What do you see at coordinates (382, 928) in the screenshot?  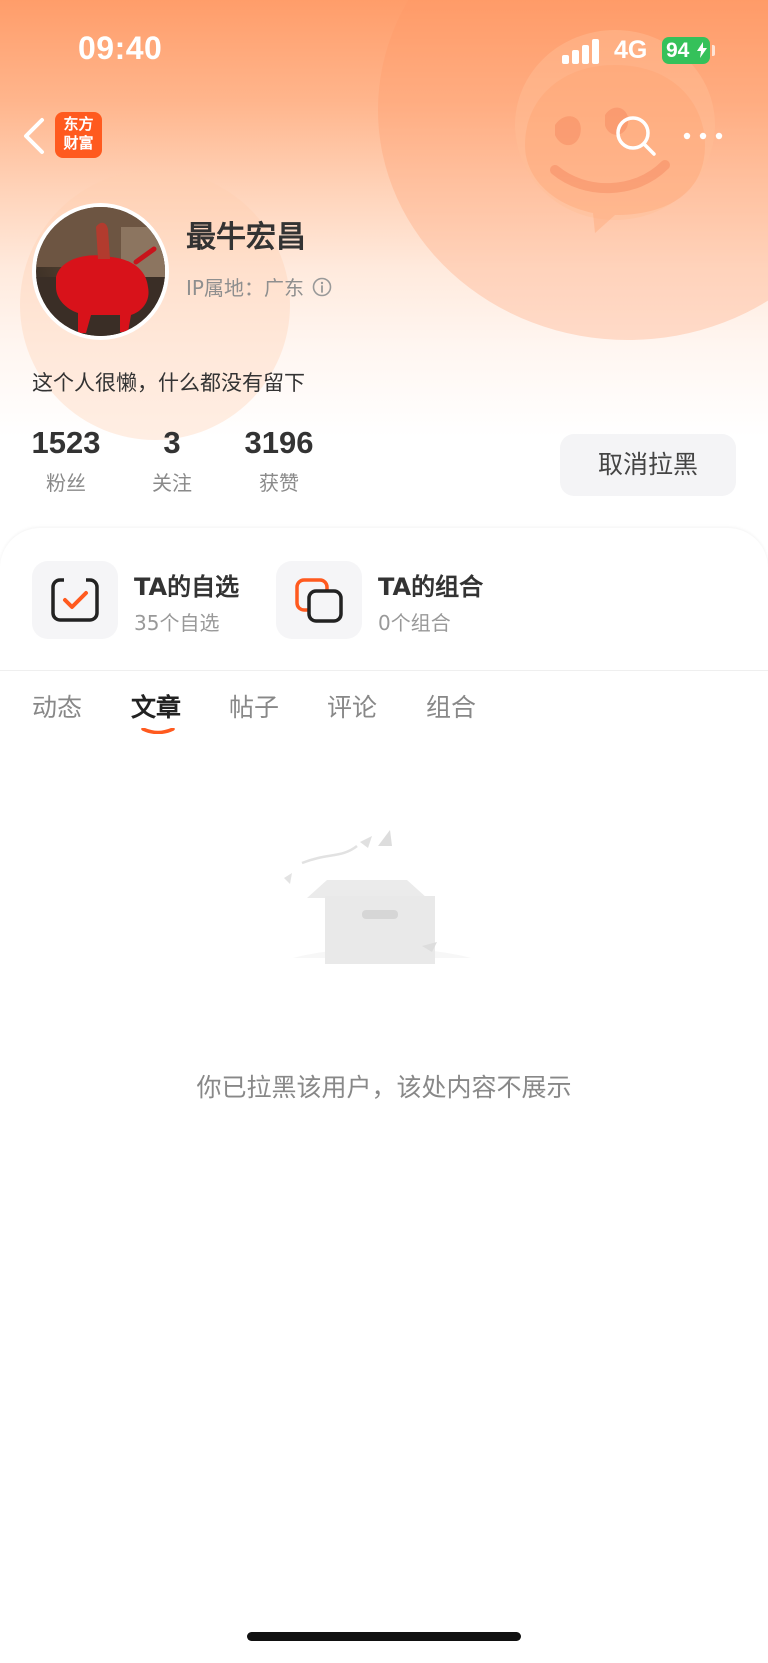 I see `empty-box-icon` at bounding box center [382, 928].